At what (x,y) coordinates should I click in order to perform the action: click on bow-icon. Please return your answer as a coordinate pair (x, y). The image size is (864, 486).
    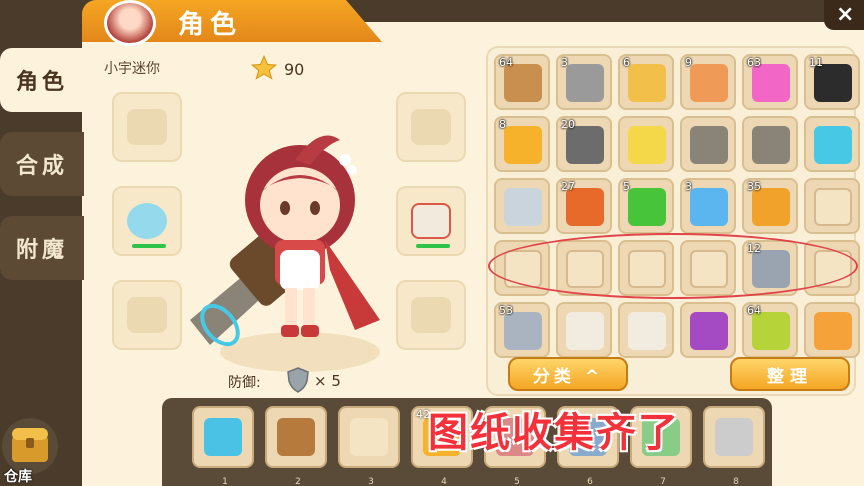
    Looking at the image, I should click on (296, 437).